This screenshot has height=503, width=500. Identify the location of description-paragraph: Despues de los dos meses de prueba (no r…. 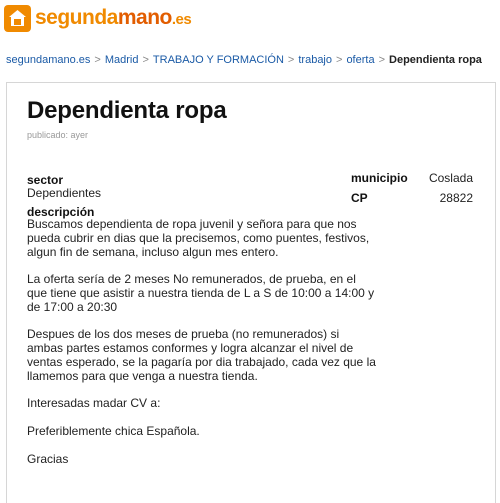
(201, 355).